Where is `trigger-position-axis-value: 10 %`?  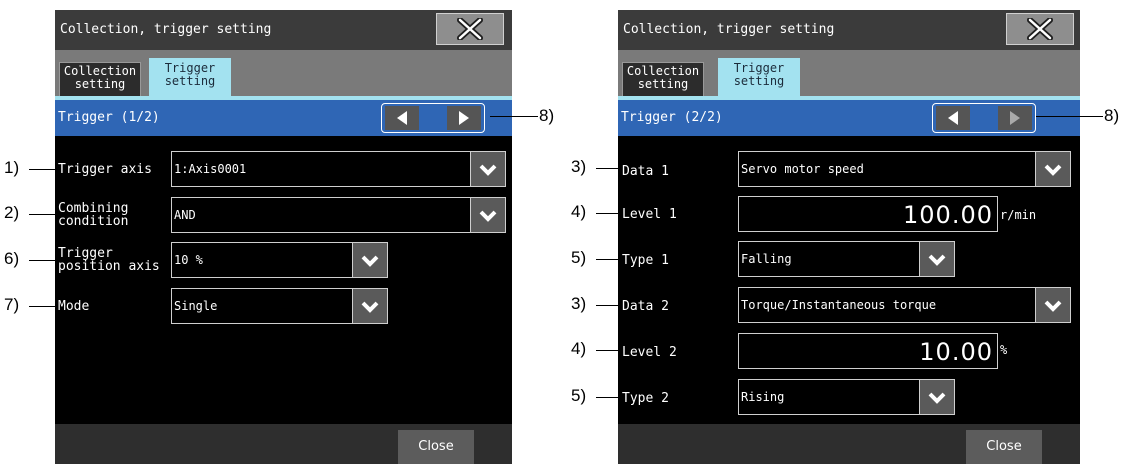
trigger-position-axis-value: 10 % is located at coordinates (188, 260).